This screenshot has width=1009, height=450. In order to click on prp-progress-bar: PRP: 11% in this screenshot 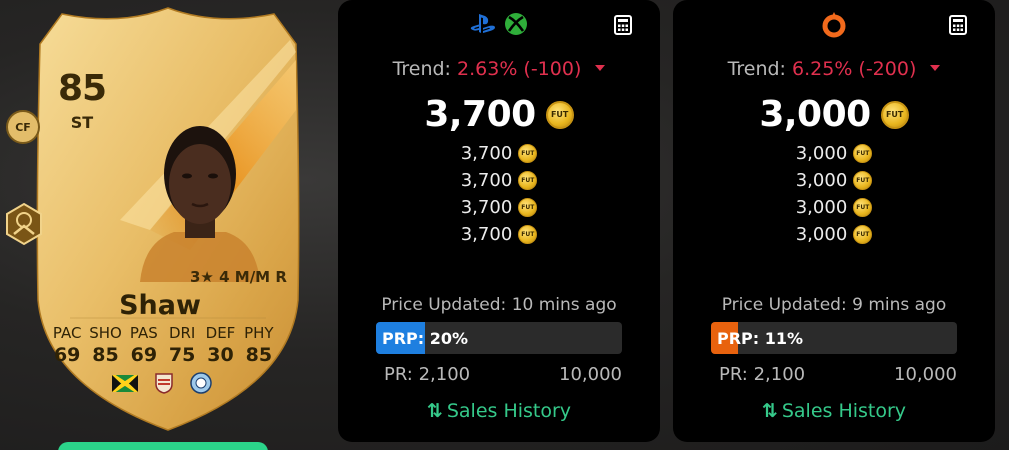, I will do `click(834, 338)`.